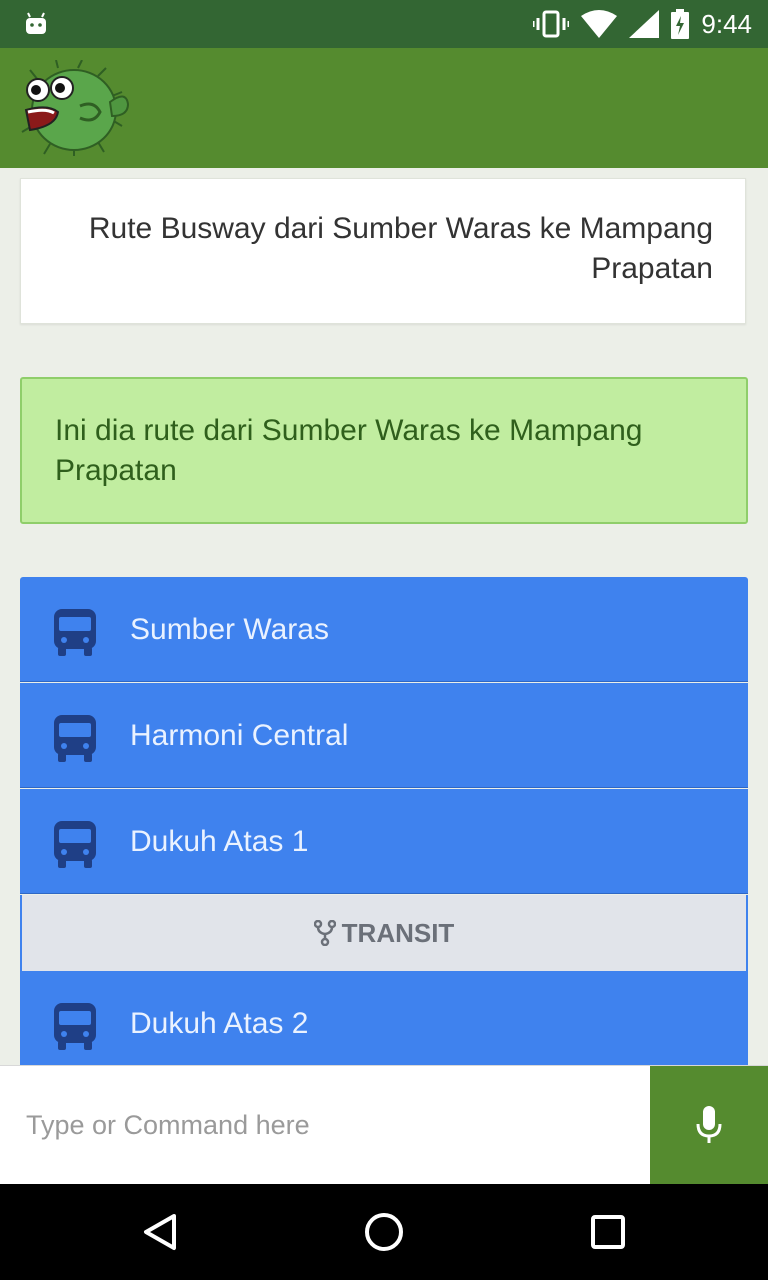 The width and height of the screenshot is (768, 1280). I want to click on stop-name: Harmoni Central, so click(239, 735).